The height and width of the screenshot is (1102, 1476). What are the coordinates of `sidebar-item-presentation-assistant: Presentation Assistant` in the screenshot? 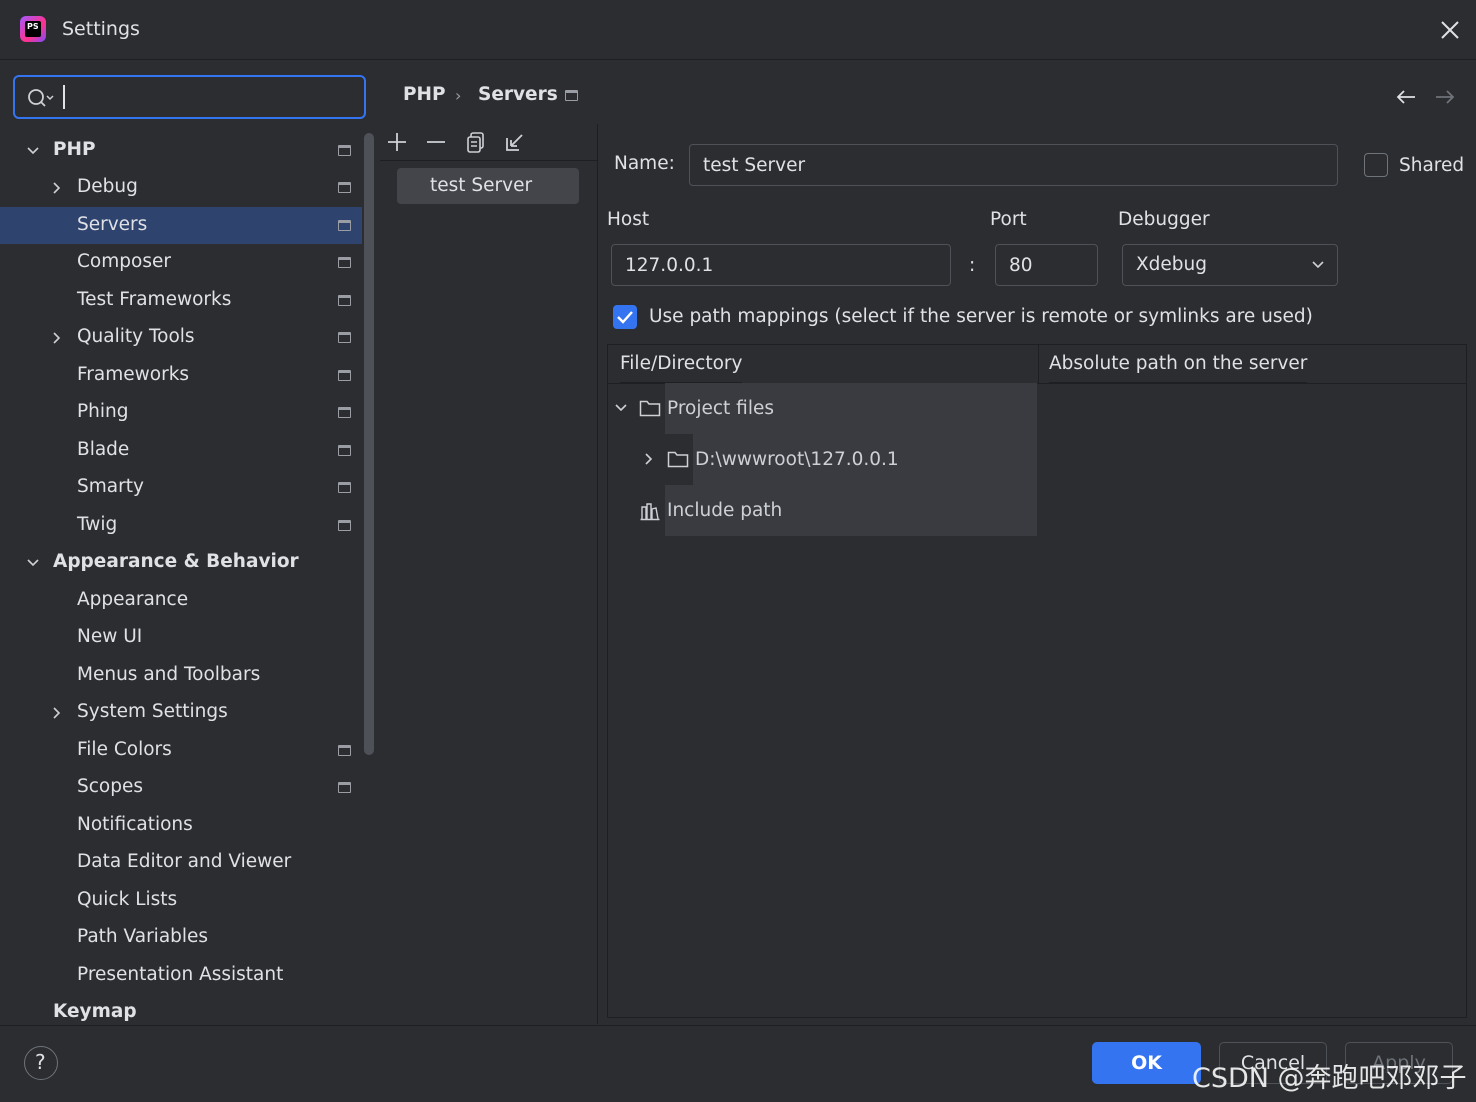 It's located at (181, 975).